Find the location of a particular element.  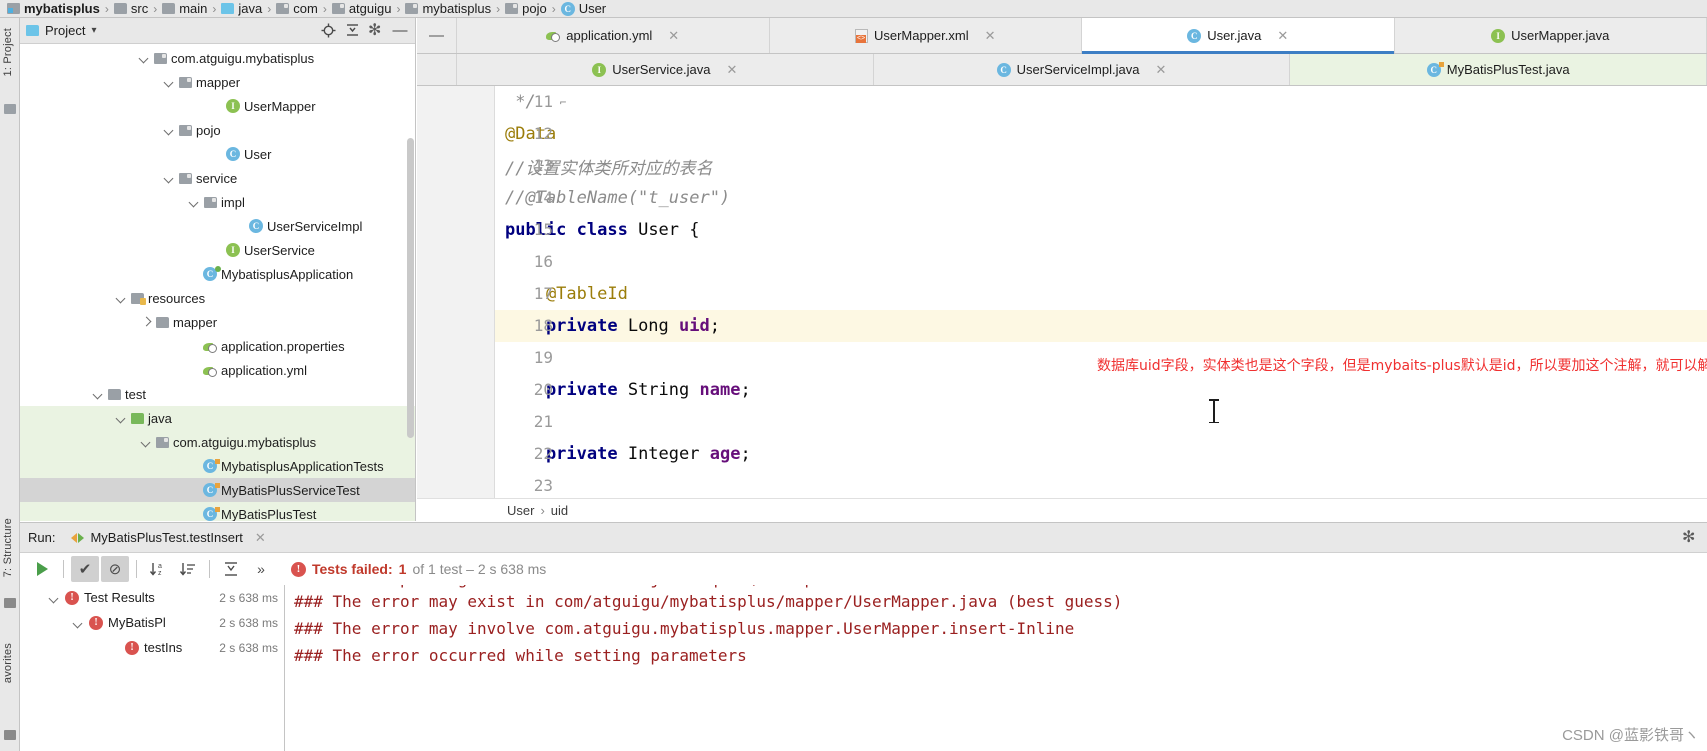

sort-by-duration-button is located at coordinates (188, 569).